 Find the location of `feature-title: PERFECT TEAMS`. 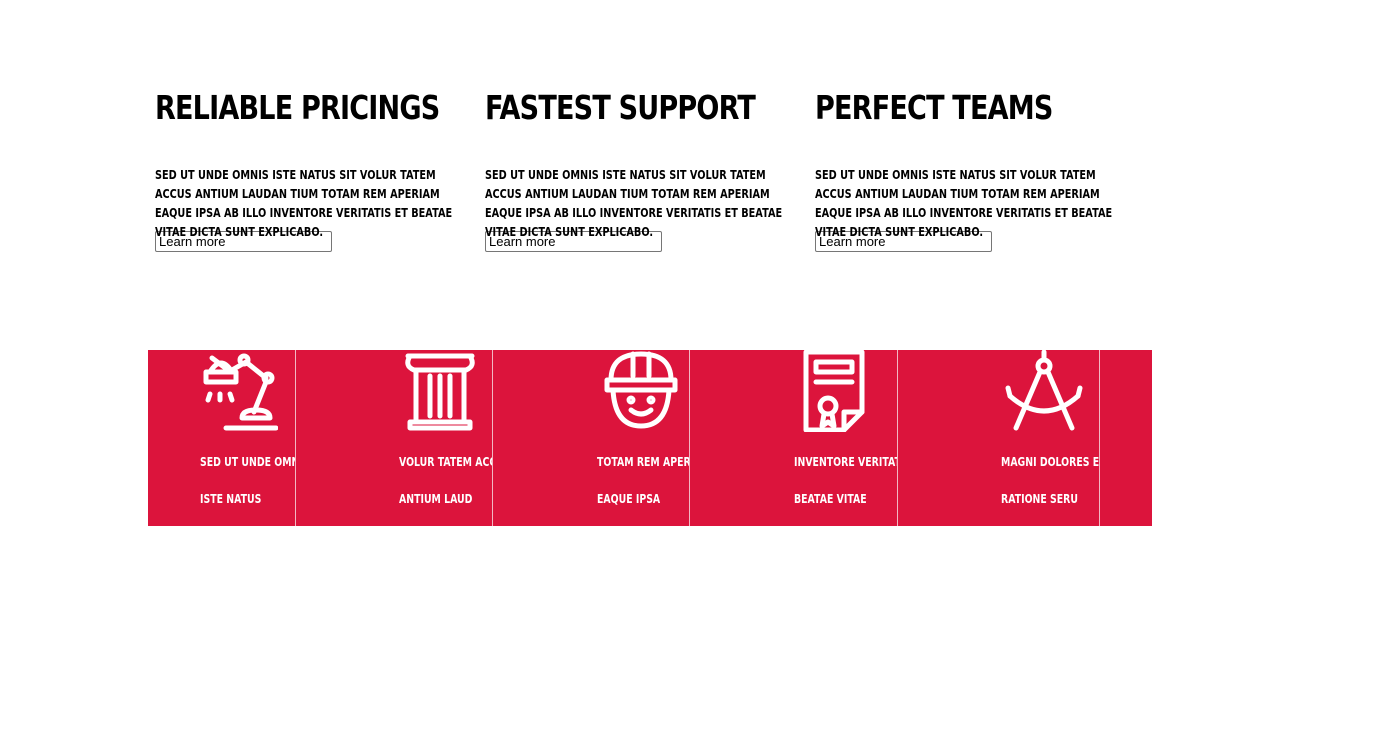

feature-title: PERFECT TEAMS is located at coordinates (934, 107).